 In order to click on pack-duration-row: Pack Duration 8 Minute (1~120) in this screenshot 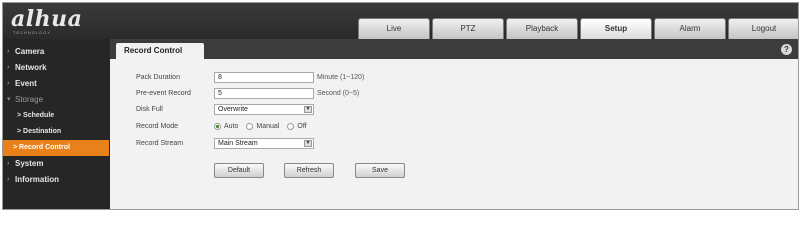, I will do `click(250, 77)`.